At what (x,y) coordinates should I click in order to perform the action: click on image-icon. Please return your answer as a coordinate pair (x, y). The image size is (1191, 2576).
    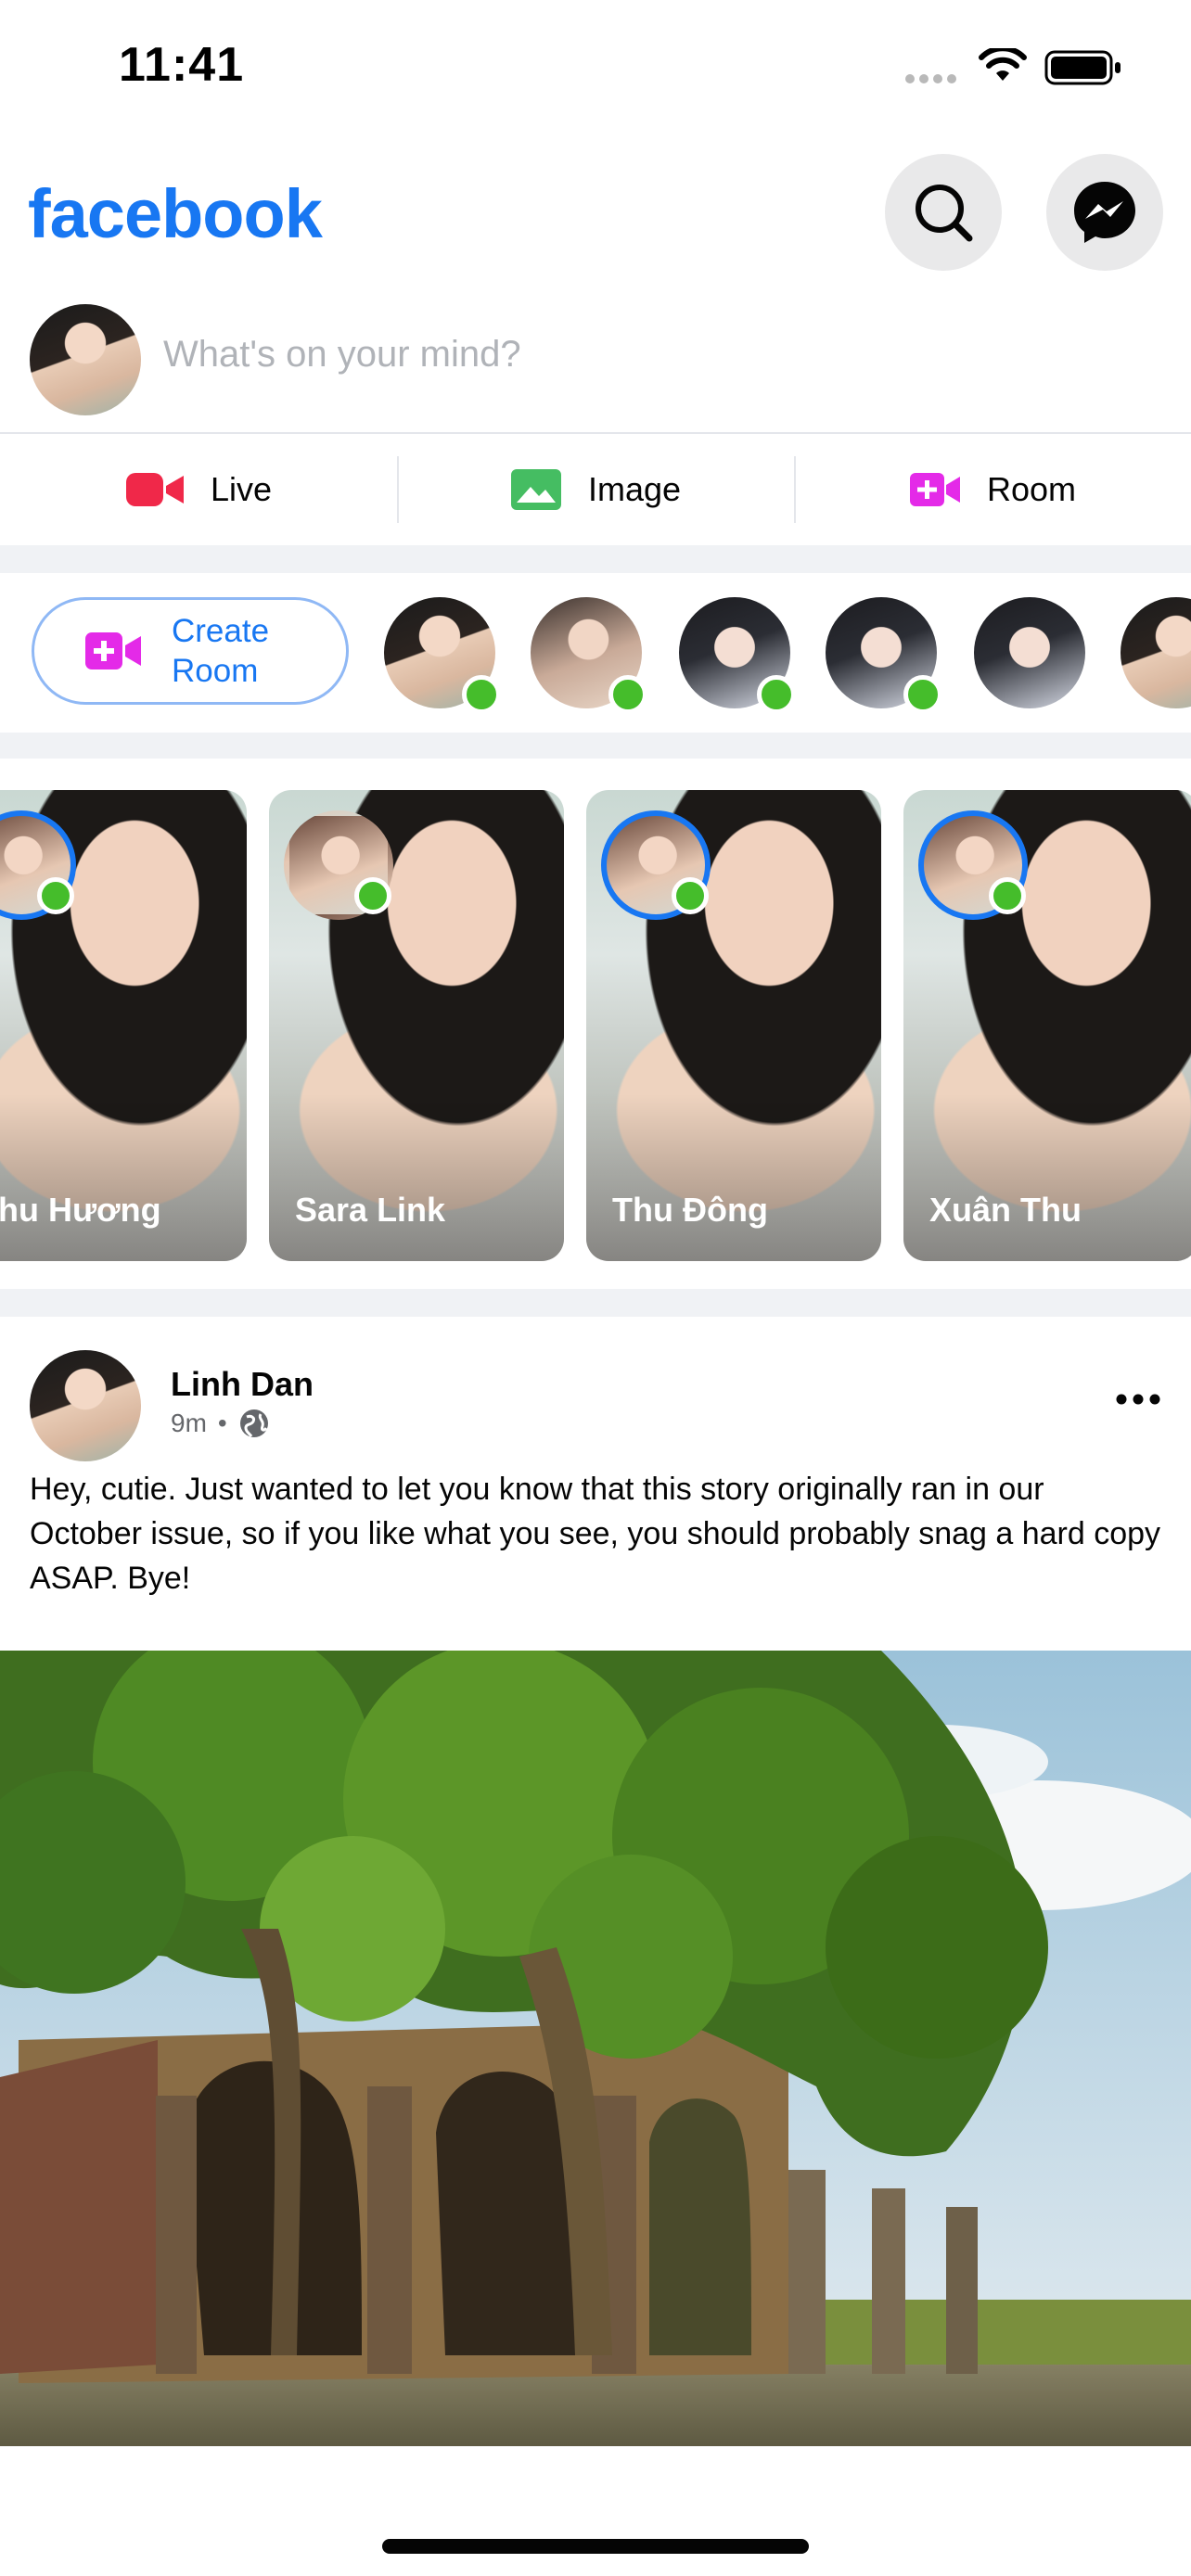
    Looking at the image, I should click on (535, 489).